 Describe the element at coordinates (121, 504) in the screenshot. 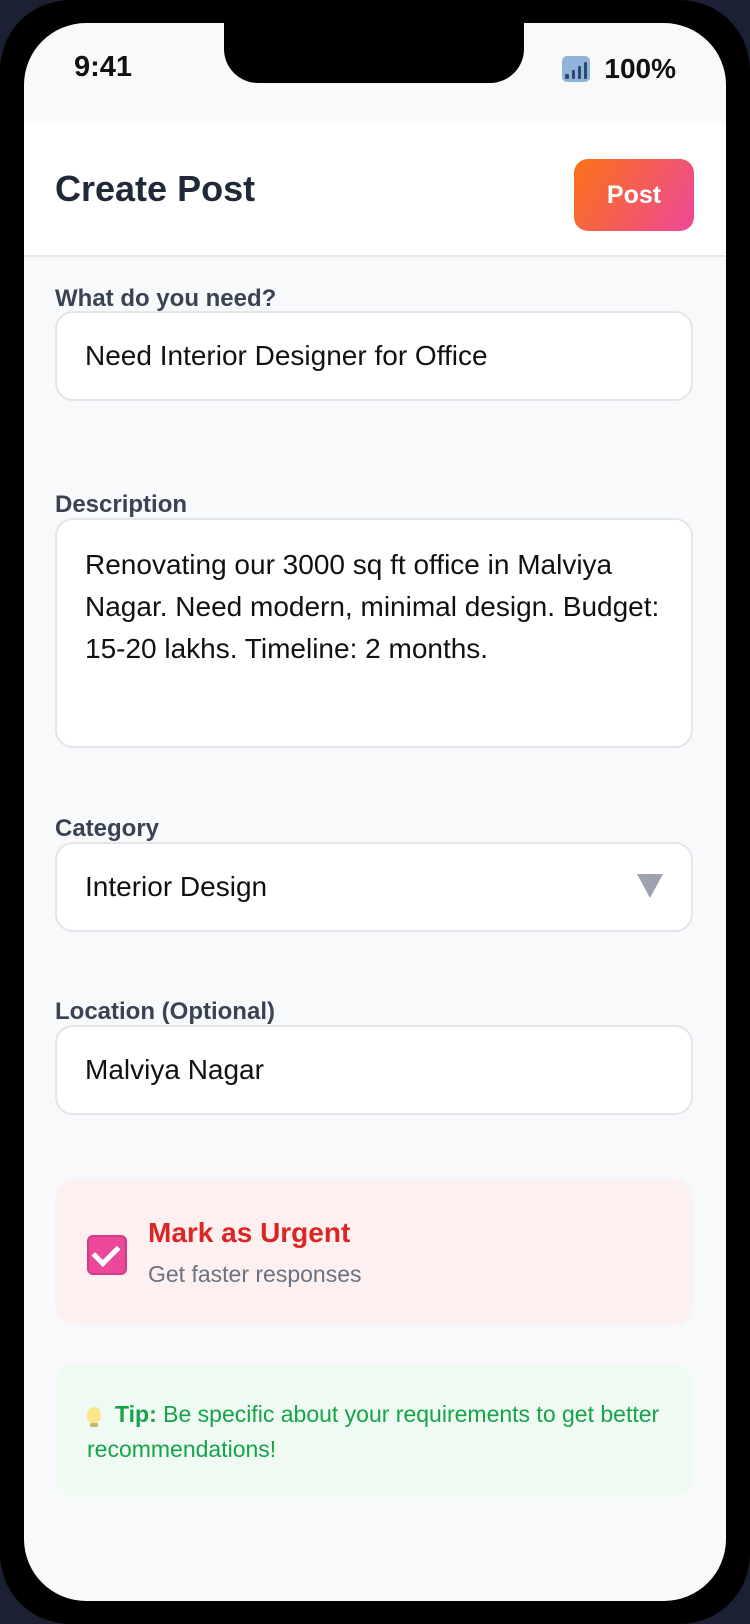

I see `description-label: Description` at that location.